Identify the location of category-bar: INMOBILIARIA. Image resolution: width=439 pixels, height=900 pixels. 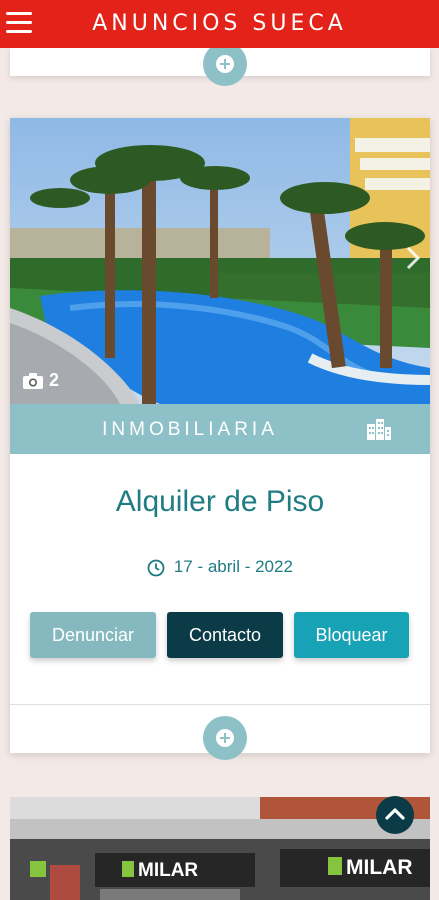
(220, 429).